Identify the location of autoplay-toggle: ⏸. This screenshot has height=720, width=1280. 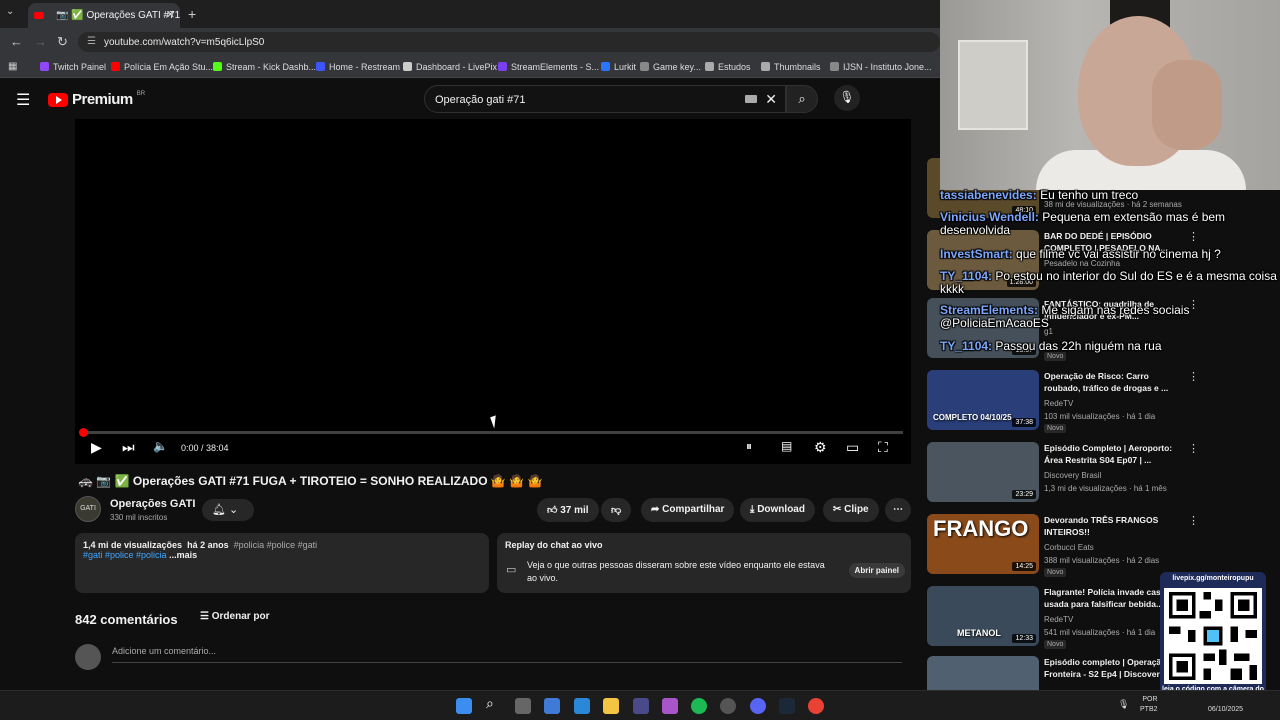
(749, 446).